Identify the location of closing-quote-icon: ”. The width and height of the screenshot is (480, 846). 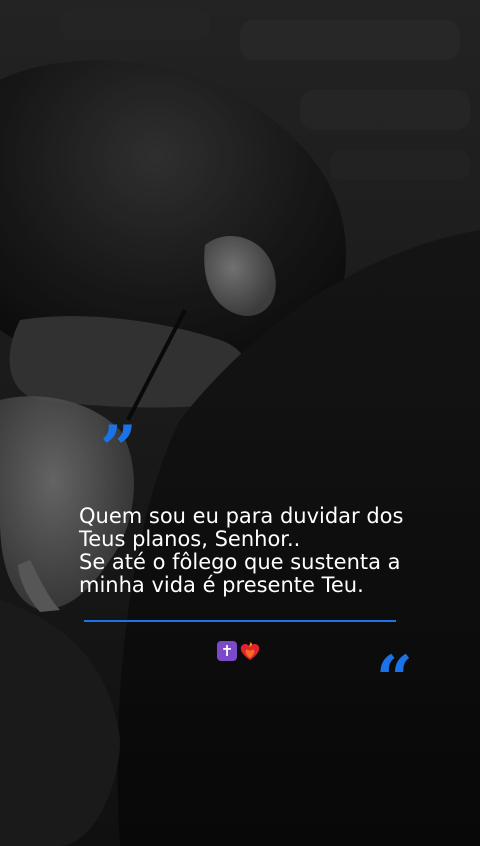
(118, 449).